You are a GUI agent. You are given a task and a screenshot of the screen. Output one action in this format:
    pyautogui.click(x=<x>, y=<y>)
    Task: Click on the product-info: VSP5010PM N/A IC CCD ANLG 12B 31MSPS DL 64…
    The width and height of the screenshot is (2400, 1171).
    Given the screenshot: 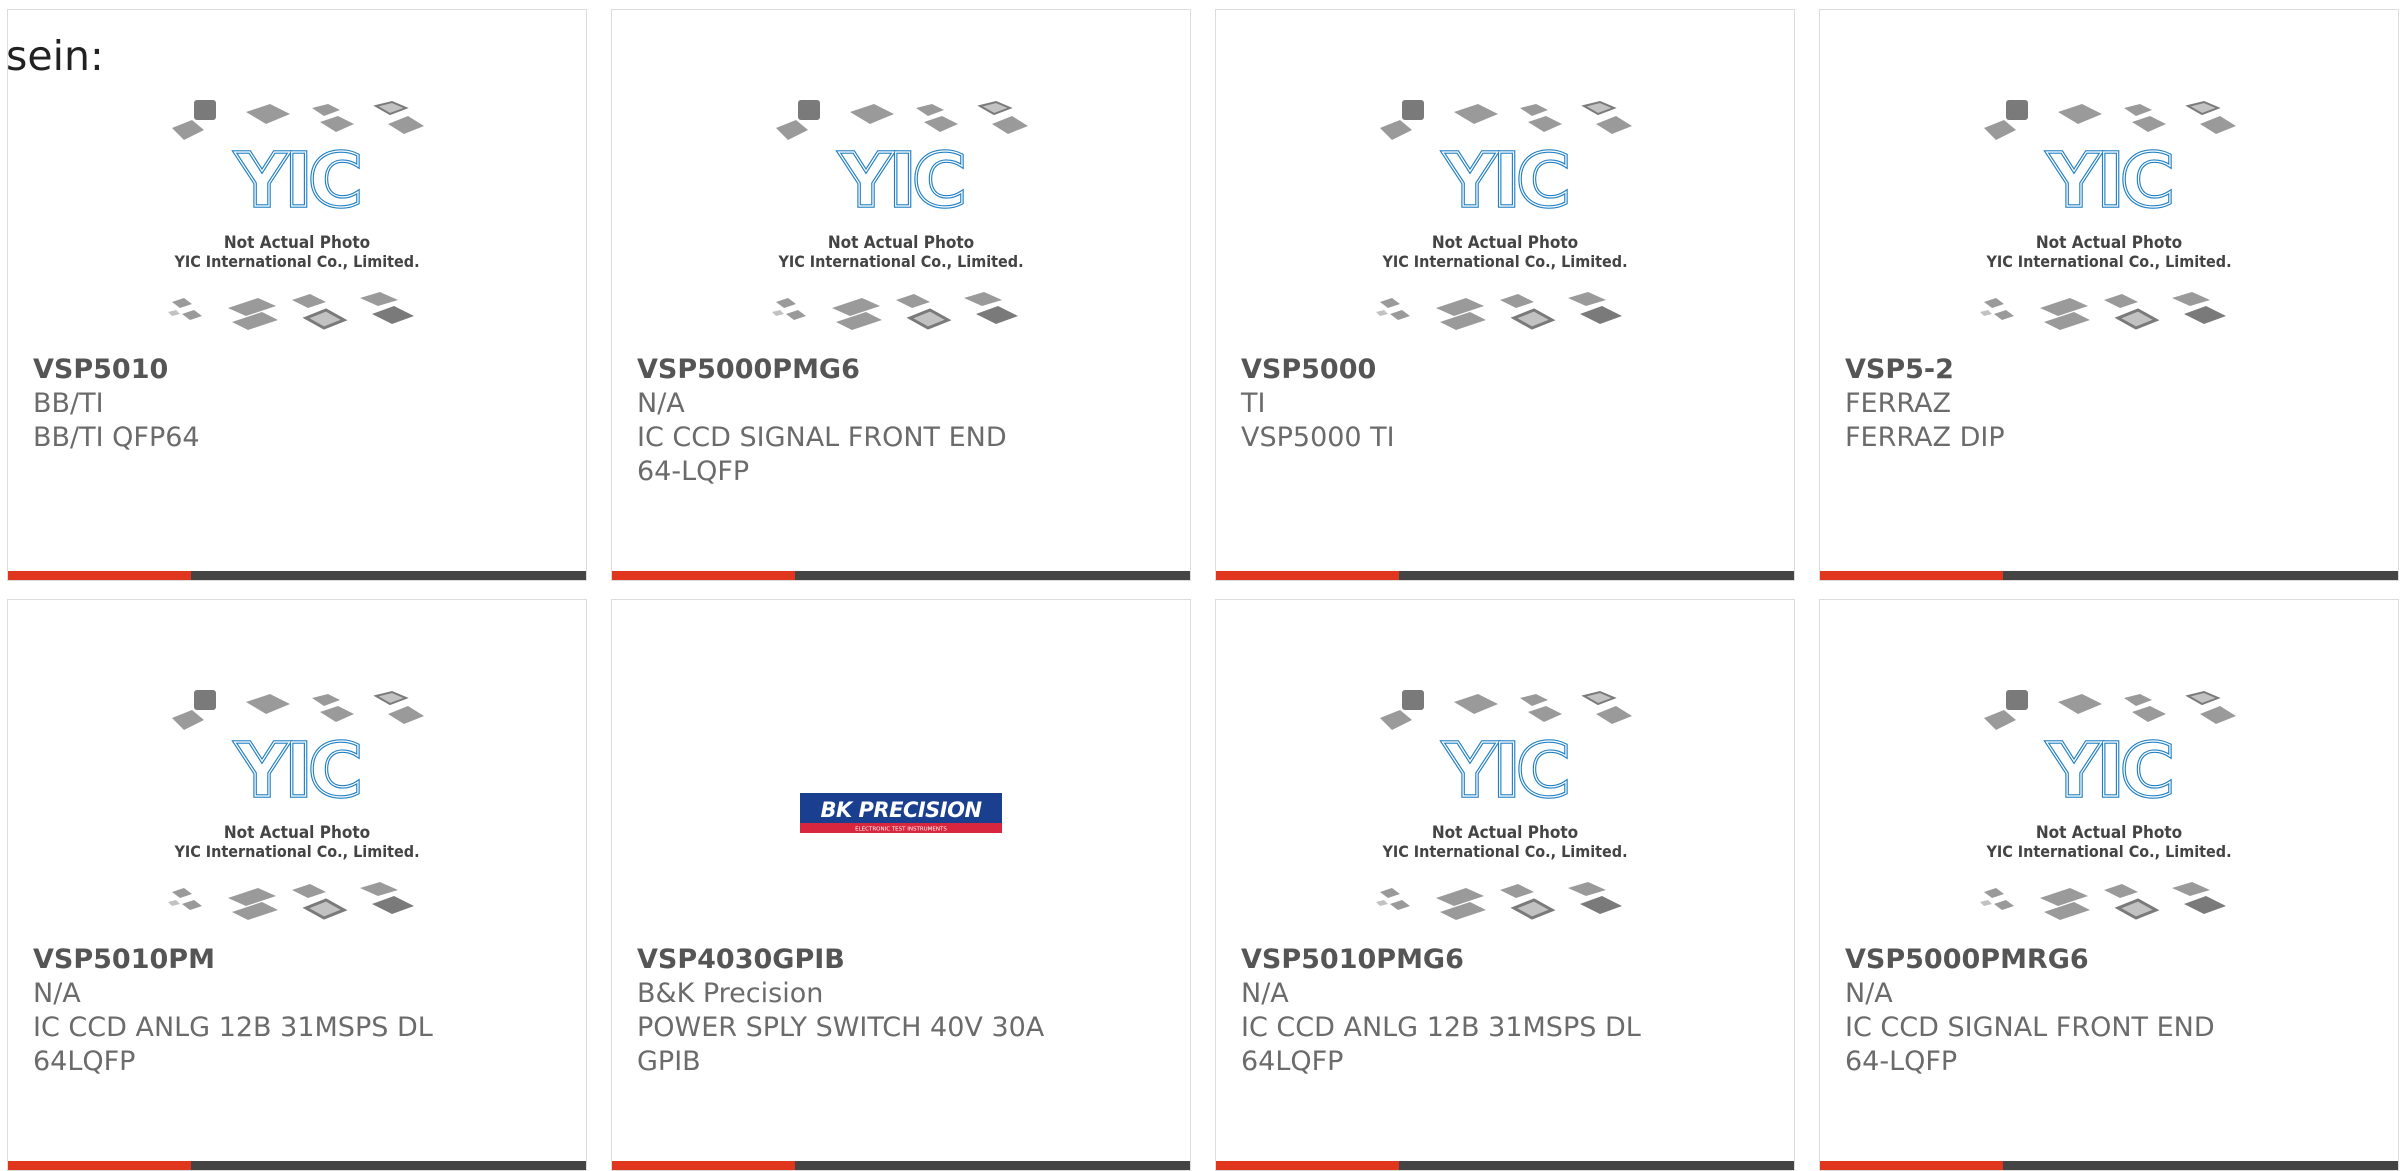 What is the action you would take?
    pyautogui.click(x=239, y=1011)
    